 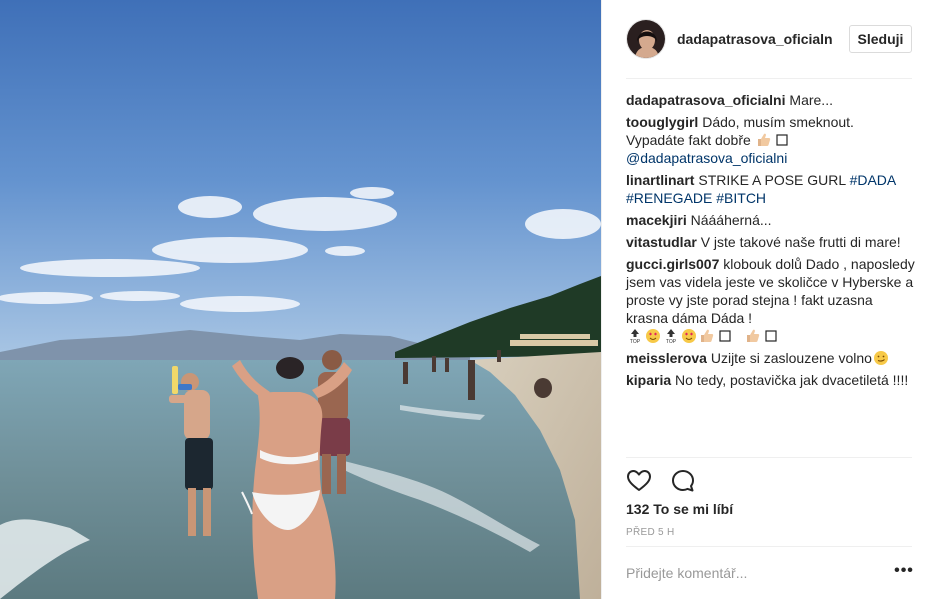 What do you see at coordinates (755, 39) in the screenshot?
I see `post-author-username: dadapatrasova_oficialn` at bounding box center [755, 39].